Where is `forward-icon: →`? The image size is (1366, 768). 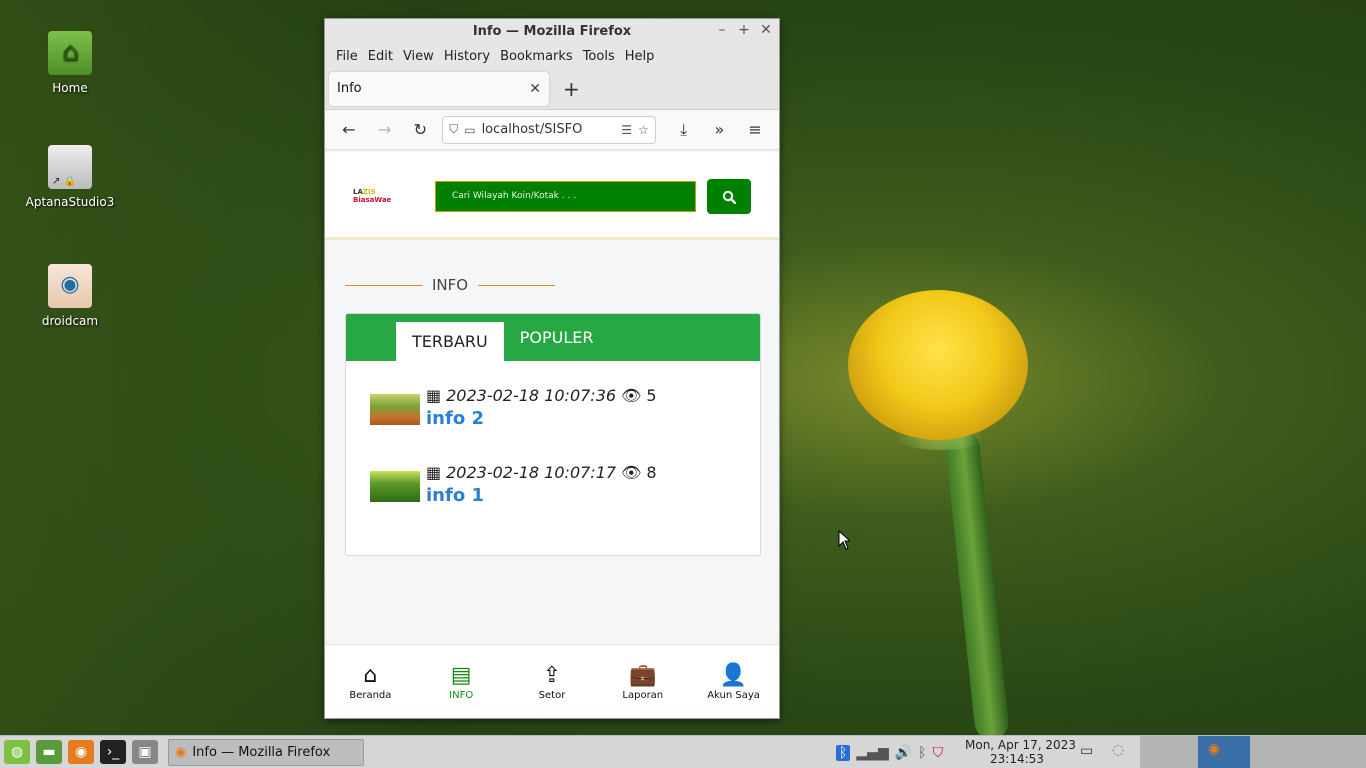
forward-icon: → is located at coordinates (385, 129).